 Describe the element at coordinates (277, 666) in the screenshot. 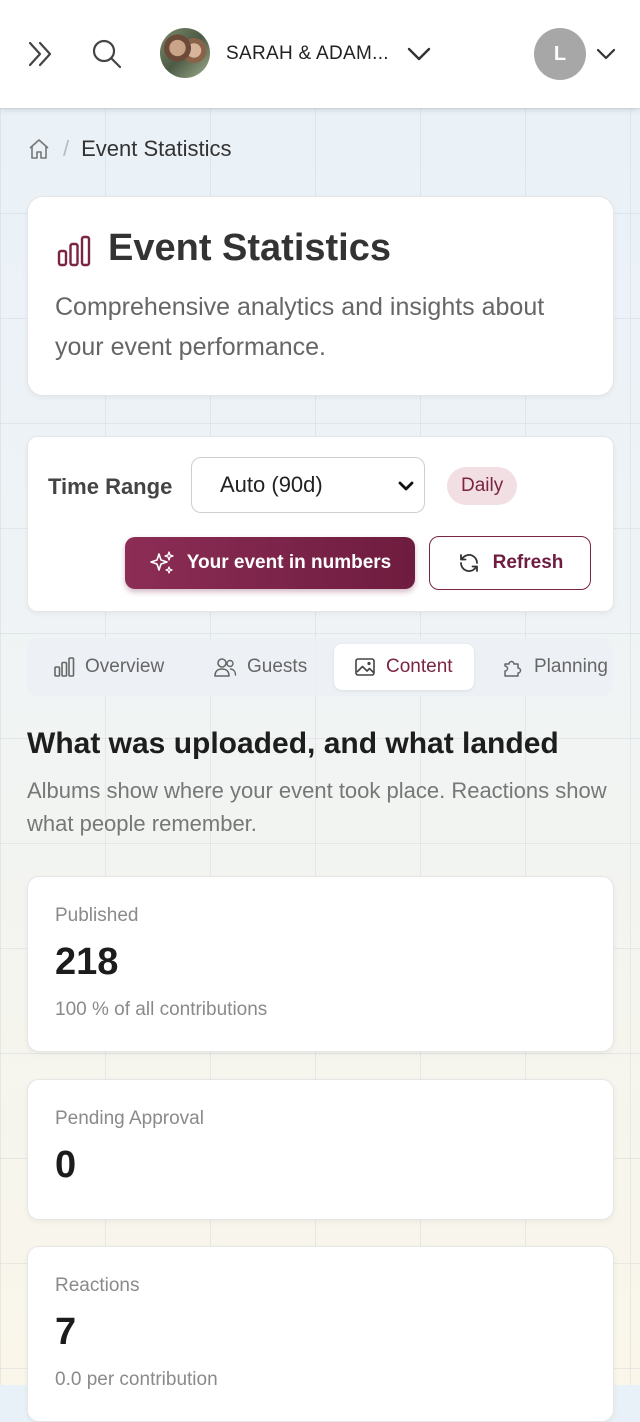

I see `tab-label: Guests` at that location.